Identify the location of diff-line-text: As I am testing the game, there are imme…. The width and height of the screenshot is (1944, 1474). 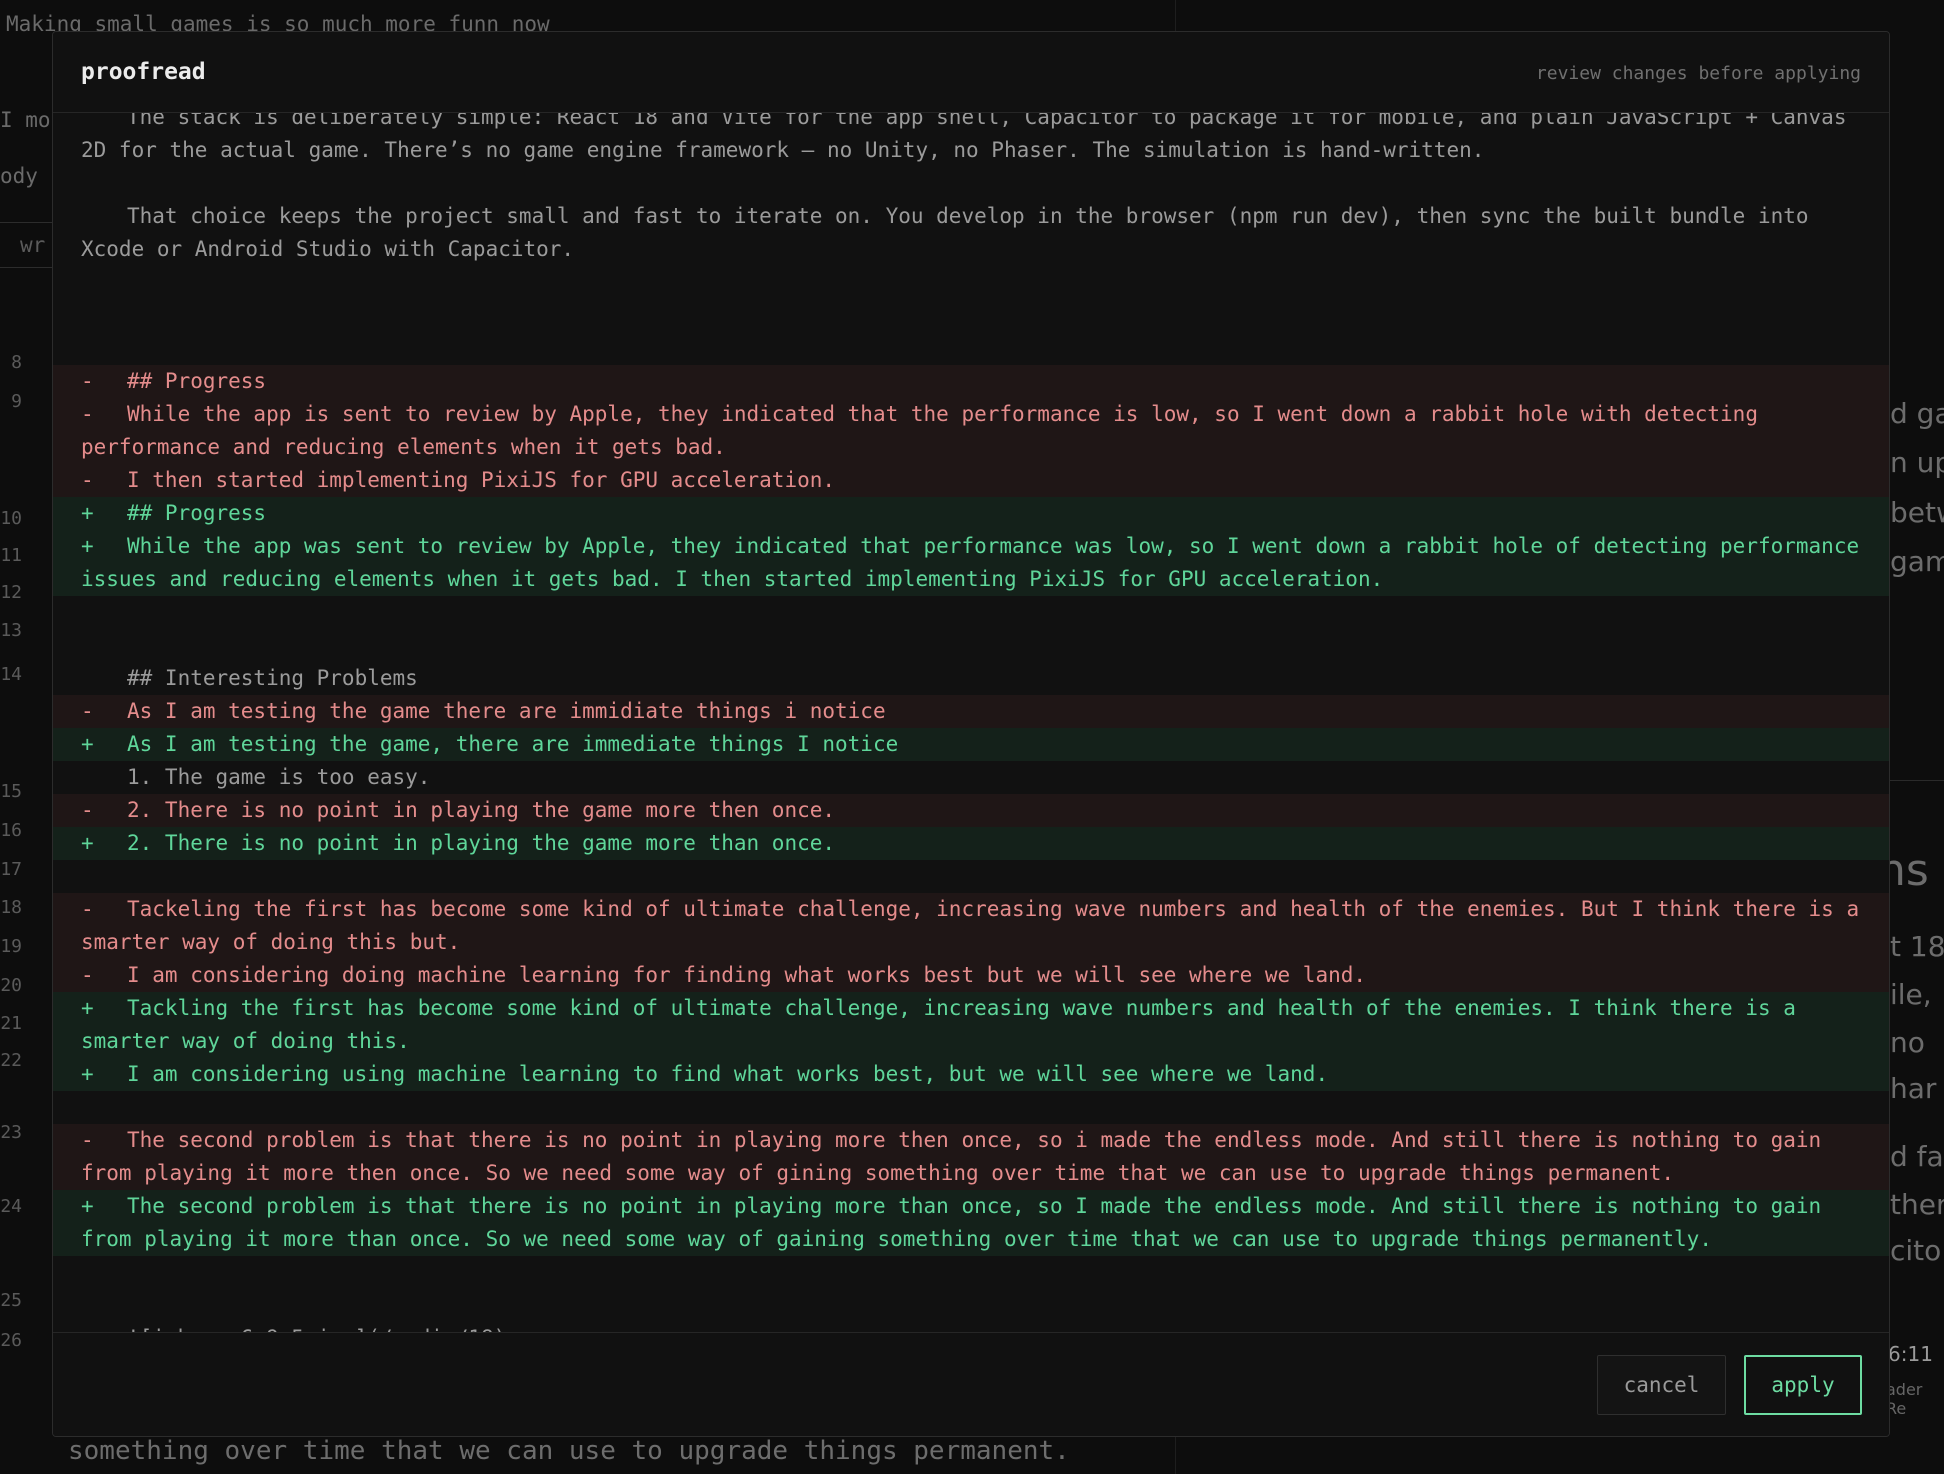
(513, 744).